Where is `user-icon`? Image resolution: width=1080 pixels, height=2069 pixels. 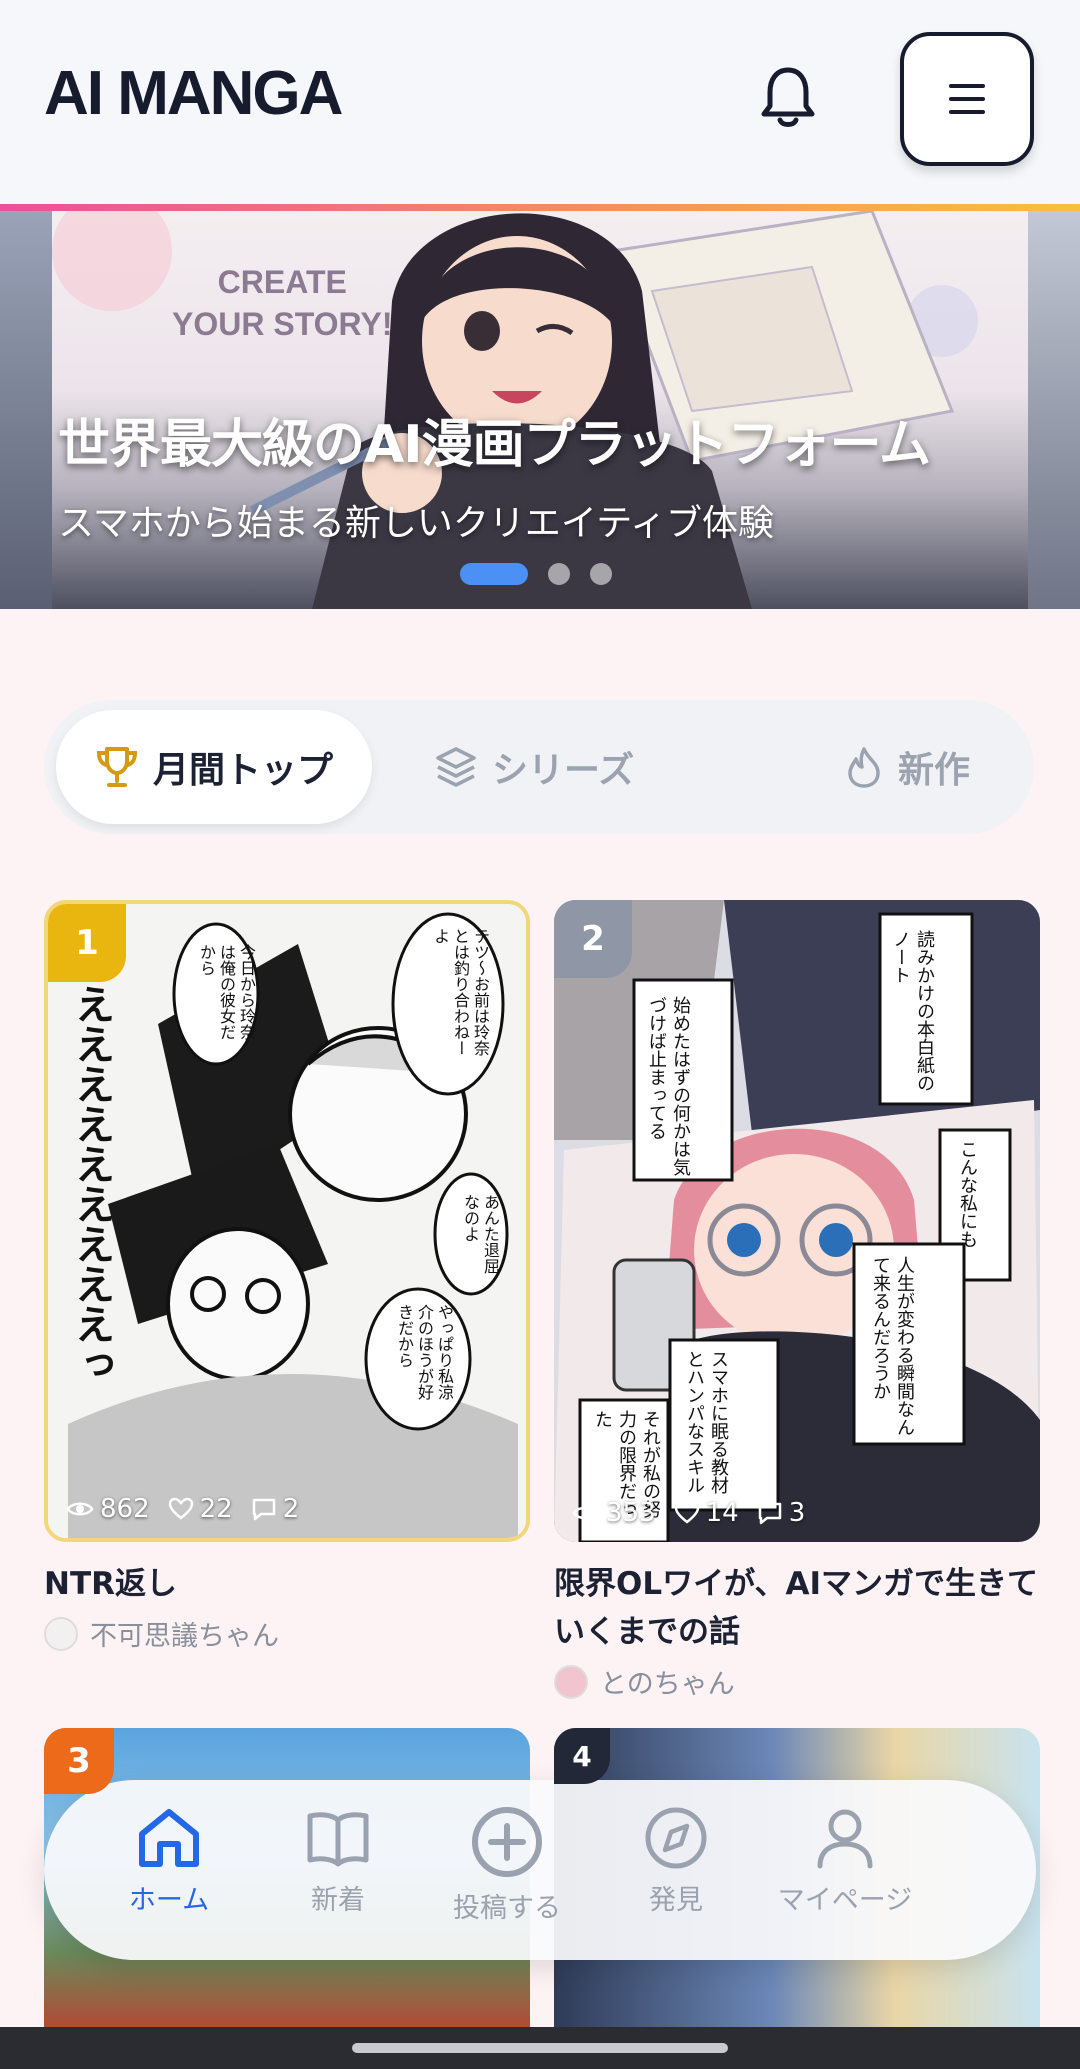 user-icon is located at coordinates (845, 1839).